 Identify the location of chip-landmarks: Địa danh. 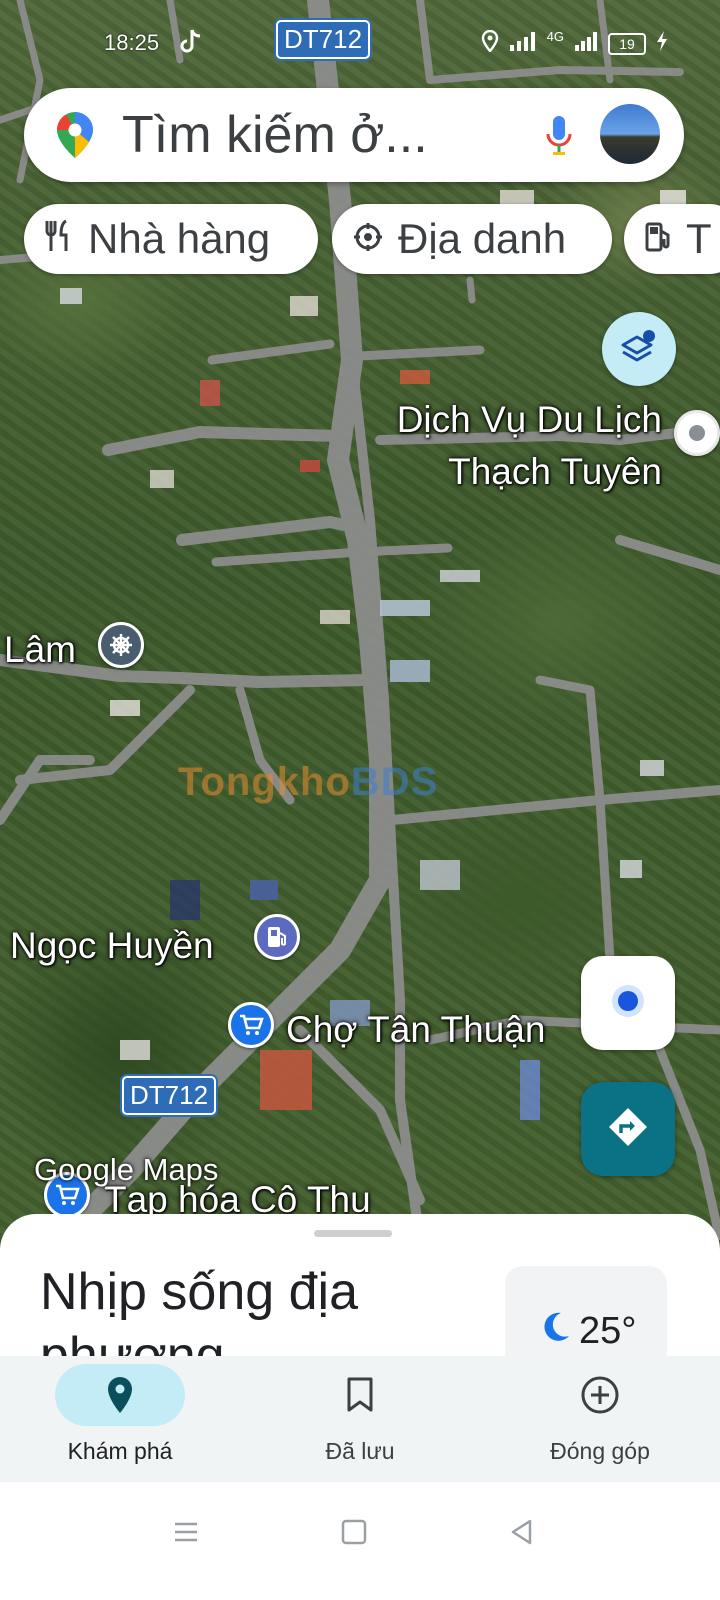
(472, 239).